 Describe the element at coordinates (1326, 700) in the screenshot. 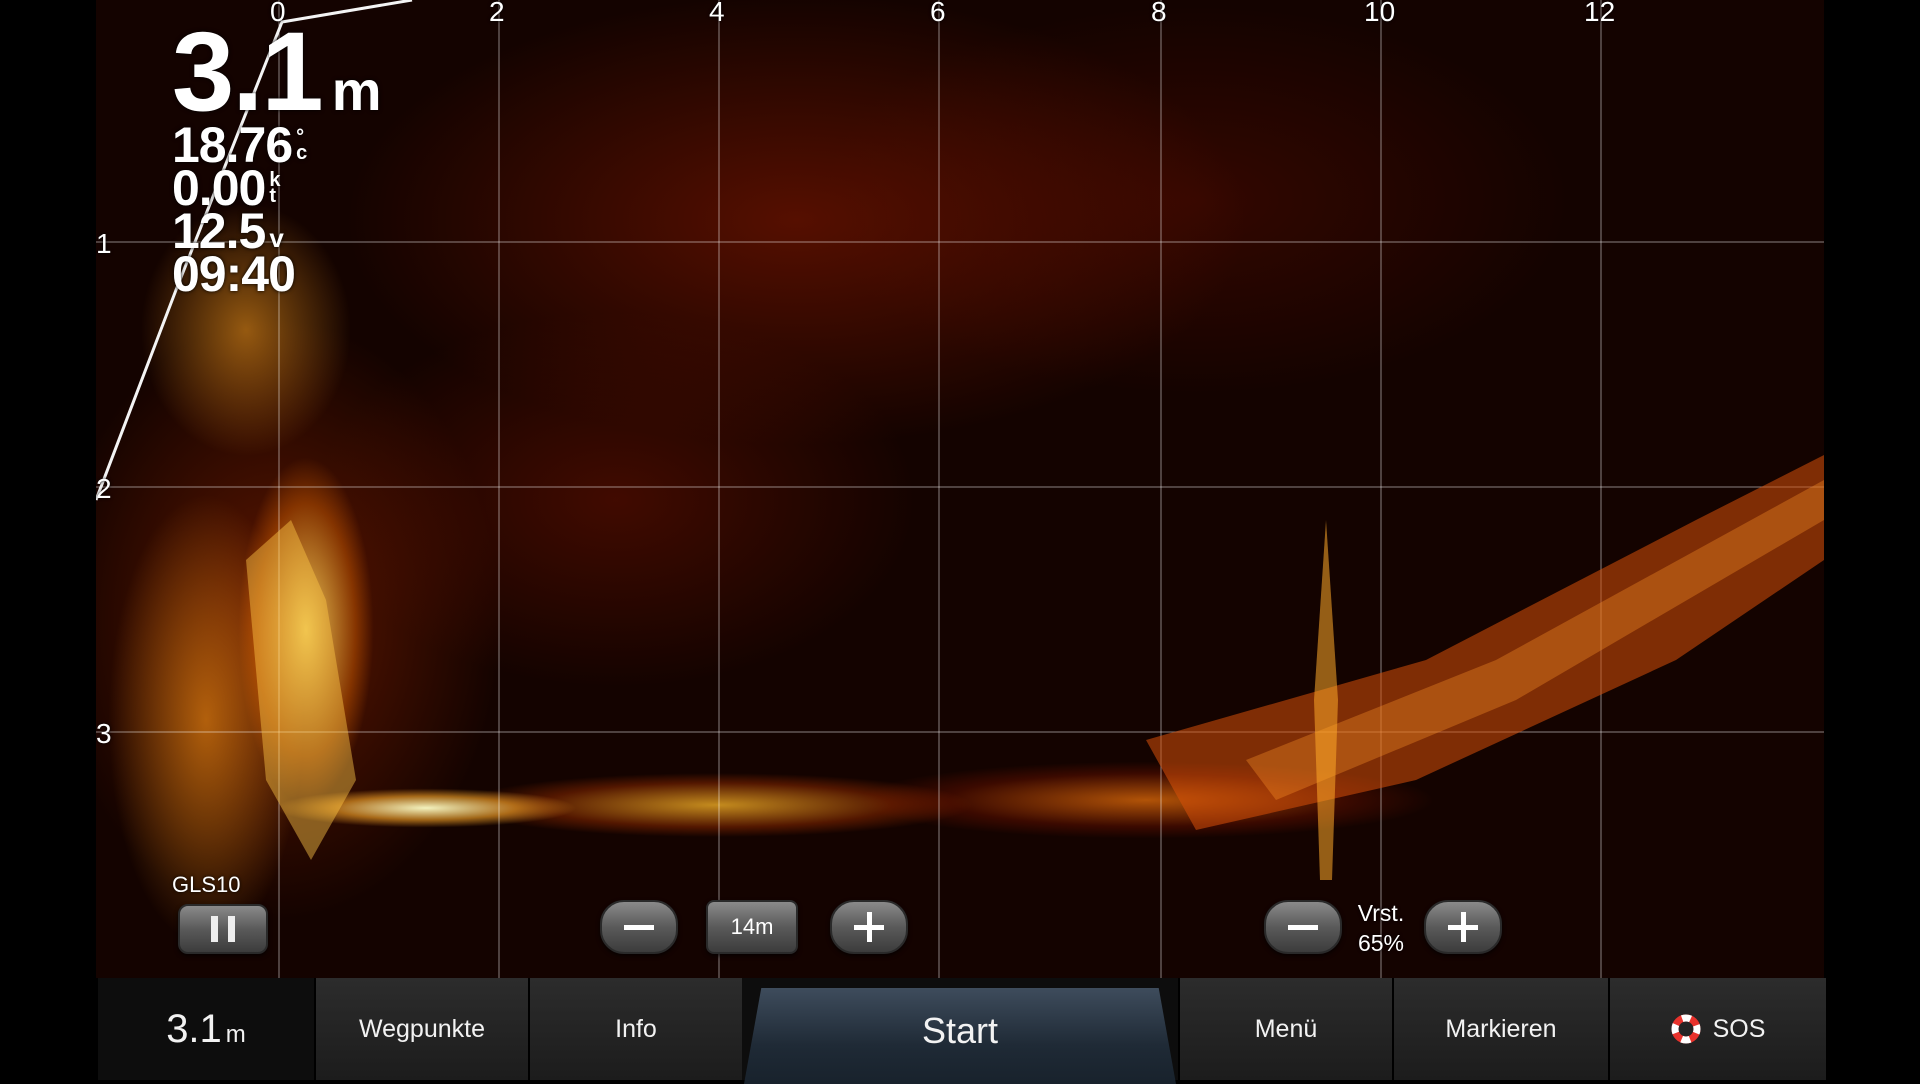

I see `sonar-return-streak` at that location.